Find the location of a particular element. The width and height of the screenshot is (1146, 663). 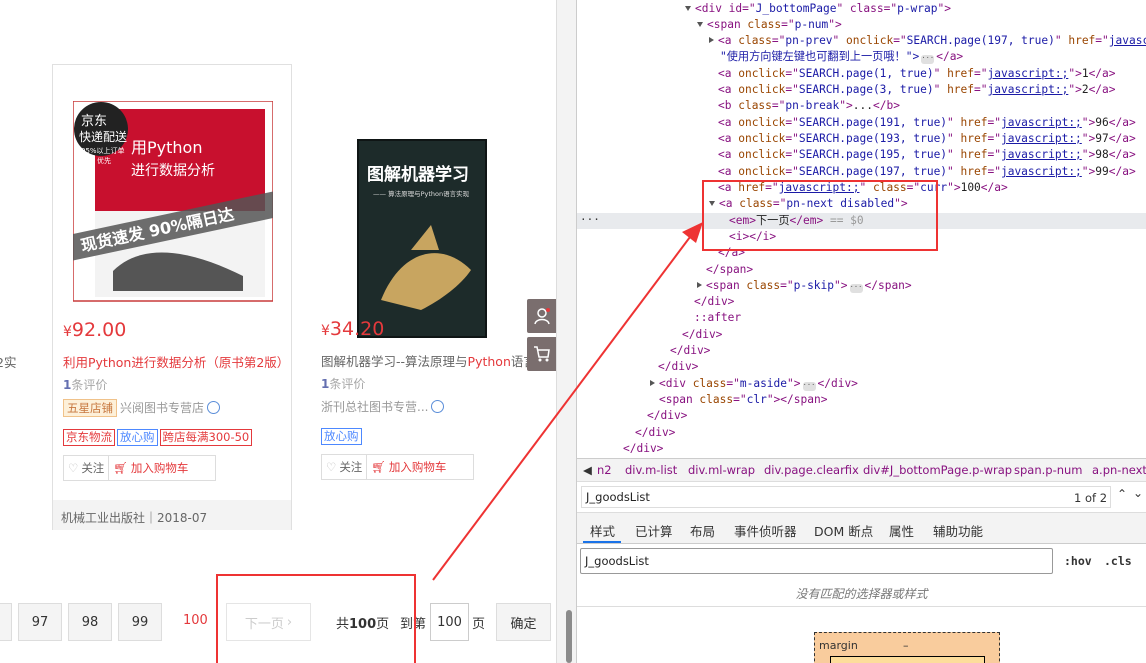

tab-event-listeners: 事件侦听器 is located at coordinates (765, 530).